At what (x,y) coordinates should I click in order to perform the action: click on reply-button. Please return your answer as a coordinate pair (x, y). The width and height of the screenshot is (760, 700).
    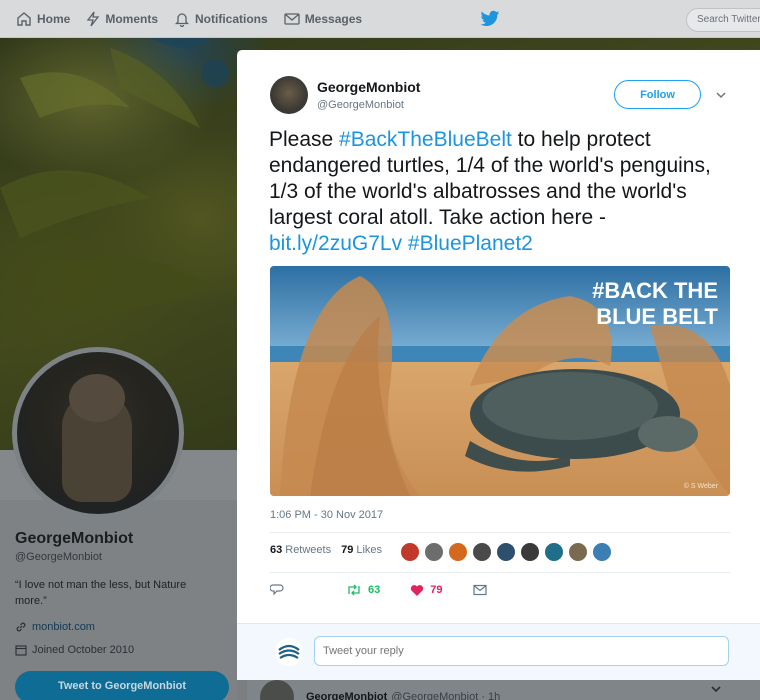
    Looking at the image, I should click on (277, 590).